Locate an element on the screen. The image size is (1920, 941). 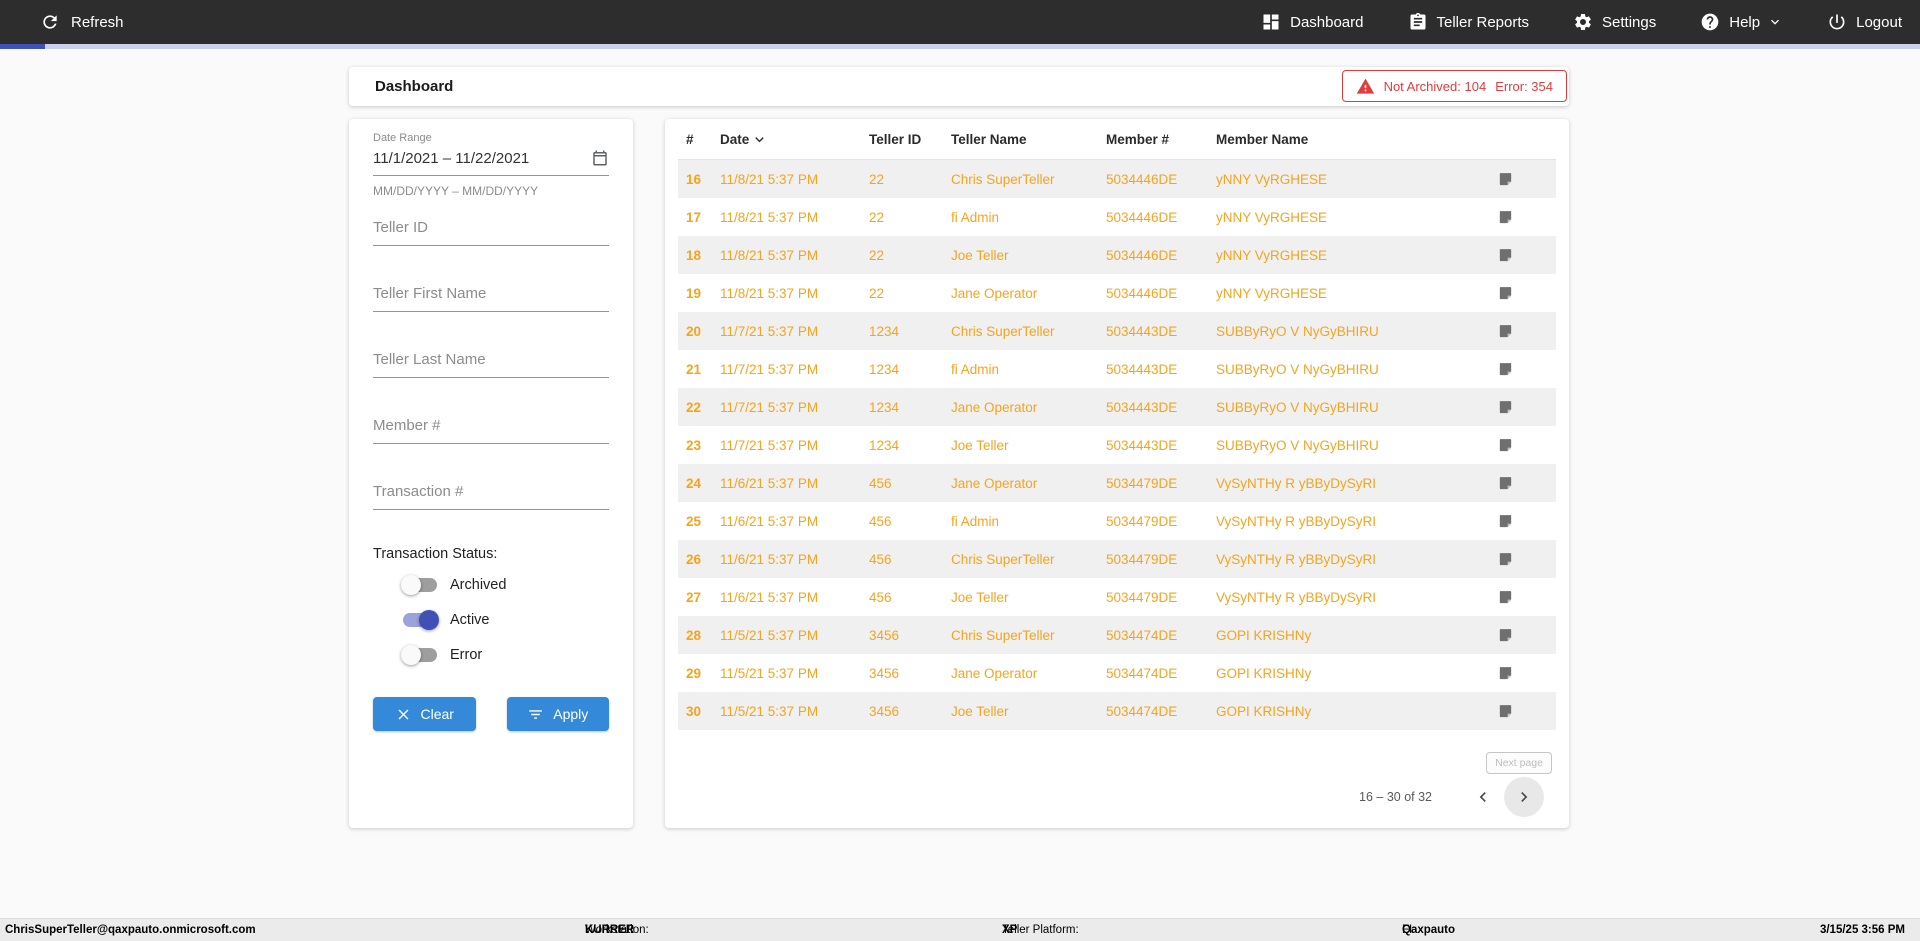
nav-item-help: Help is located at coordinates (1741, 22).